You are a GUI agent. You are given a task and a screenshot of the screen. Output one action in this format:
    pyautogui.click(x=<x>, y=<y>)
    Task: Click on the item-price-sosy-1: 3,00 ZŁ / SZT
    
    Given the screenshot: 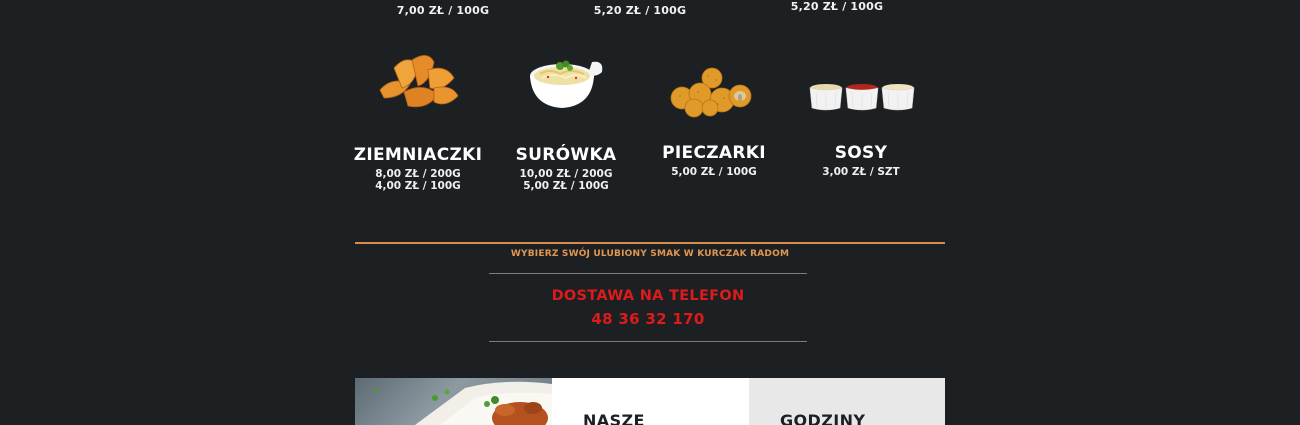 What is the action you would take?
    pyautogui.click(x=861, y=172)
    